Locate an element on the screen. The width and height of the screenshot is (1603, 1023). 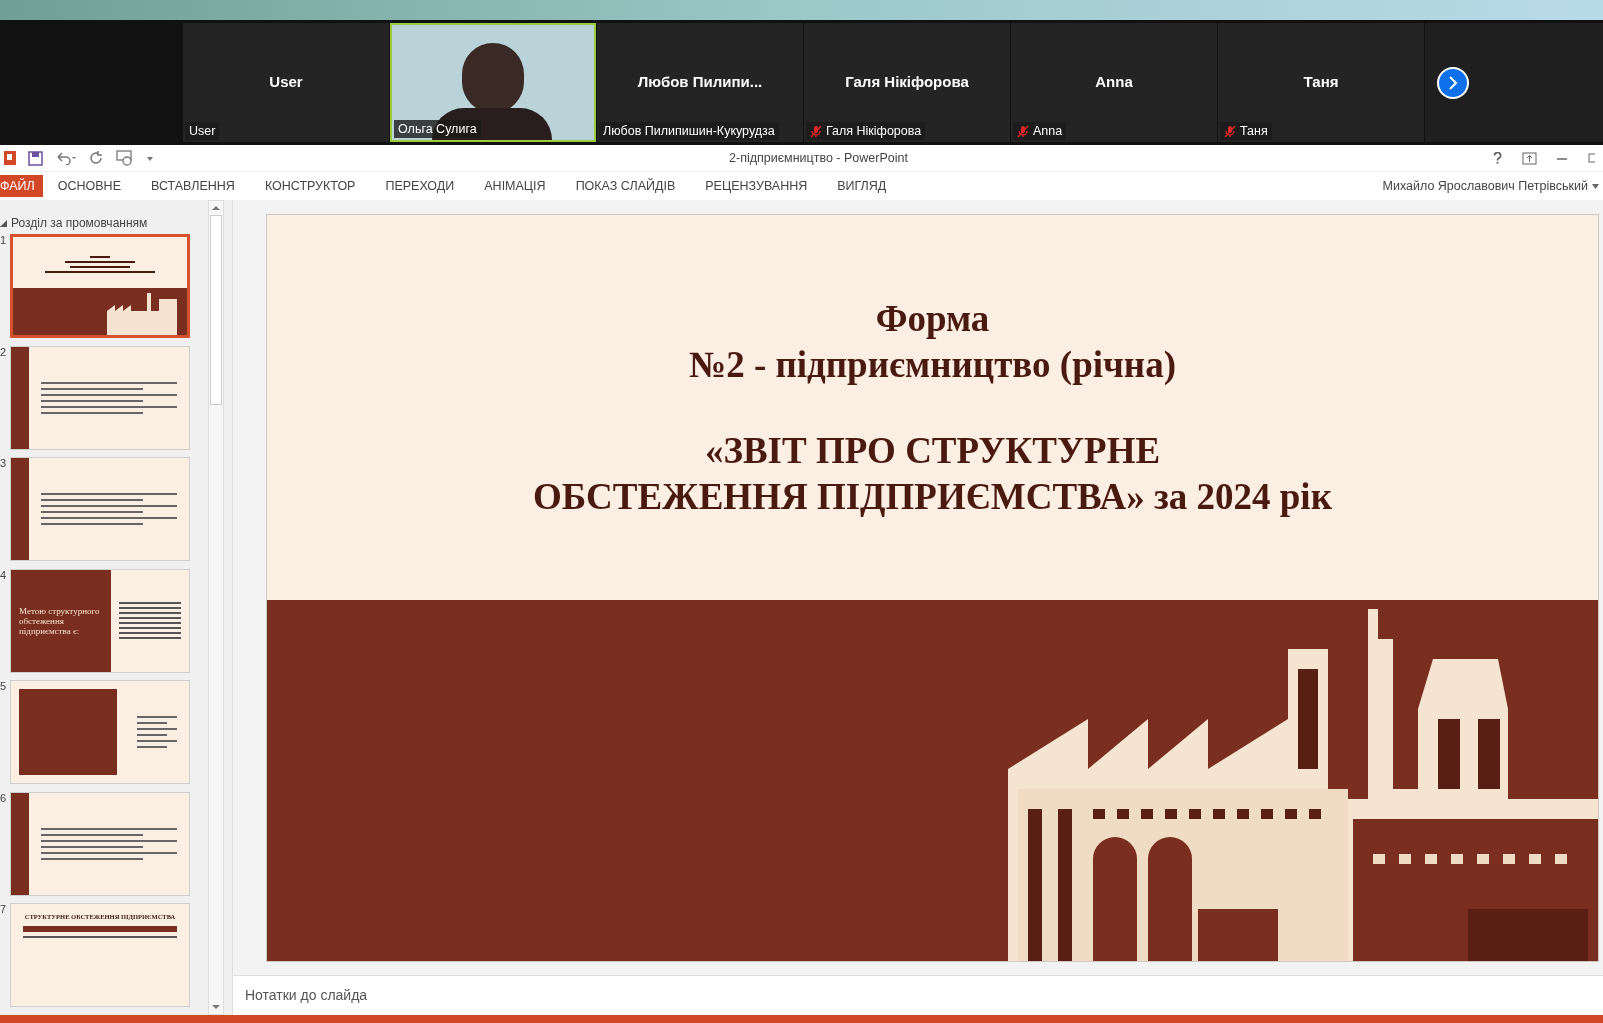
participant-tile: User User is located at coordinates (286, 82).